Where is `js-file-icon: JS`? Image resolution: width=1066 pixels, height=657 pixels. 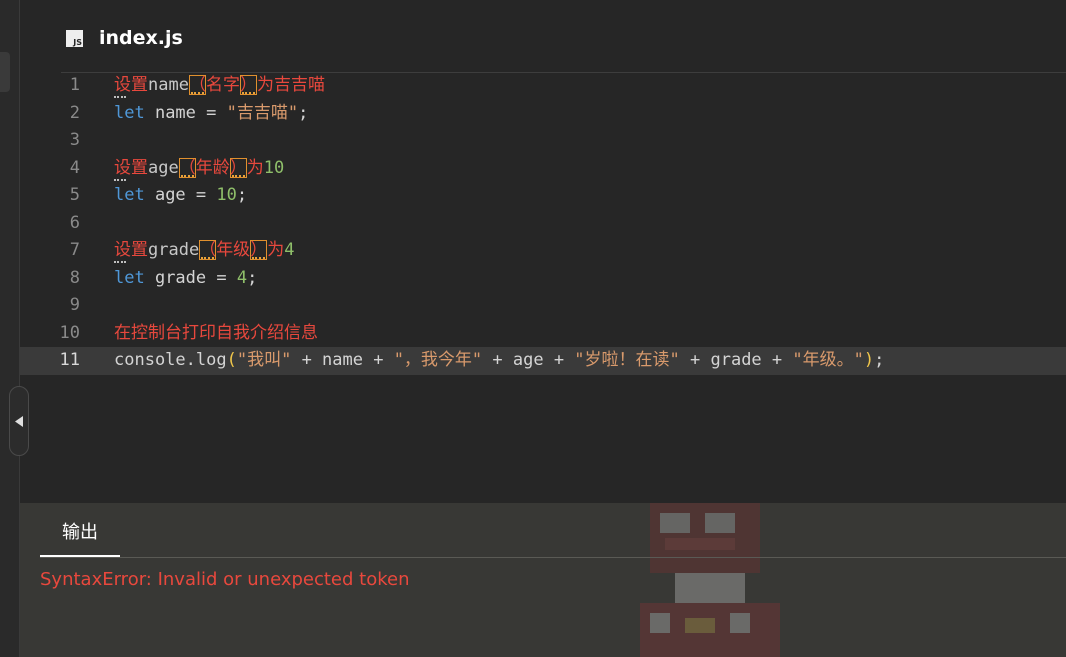 js-file-icon: JS is located at coordinates (74, 38).